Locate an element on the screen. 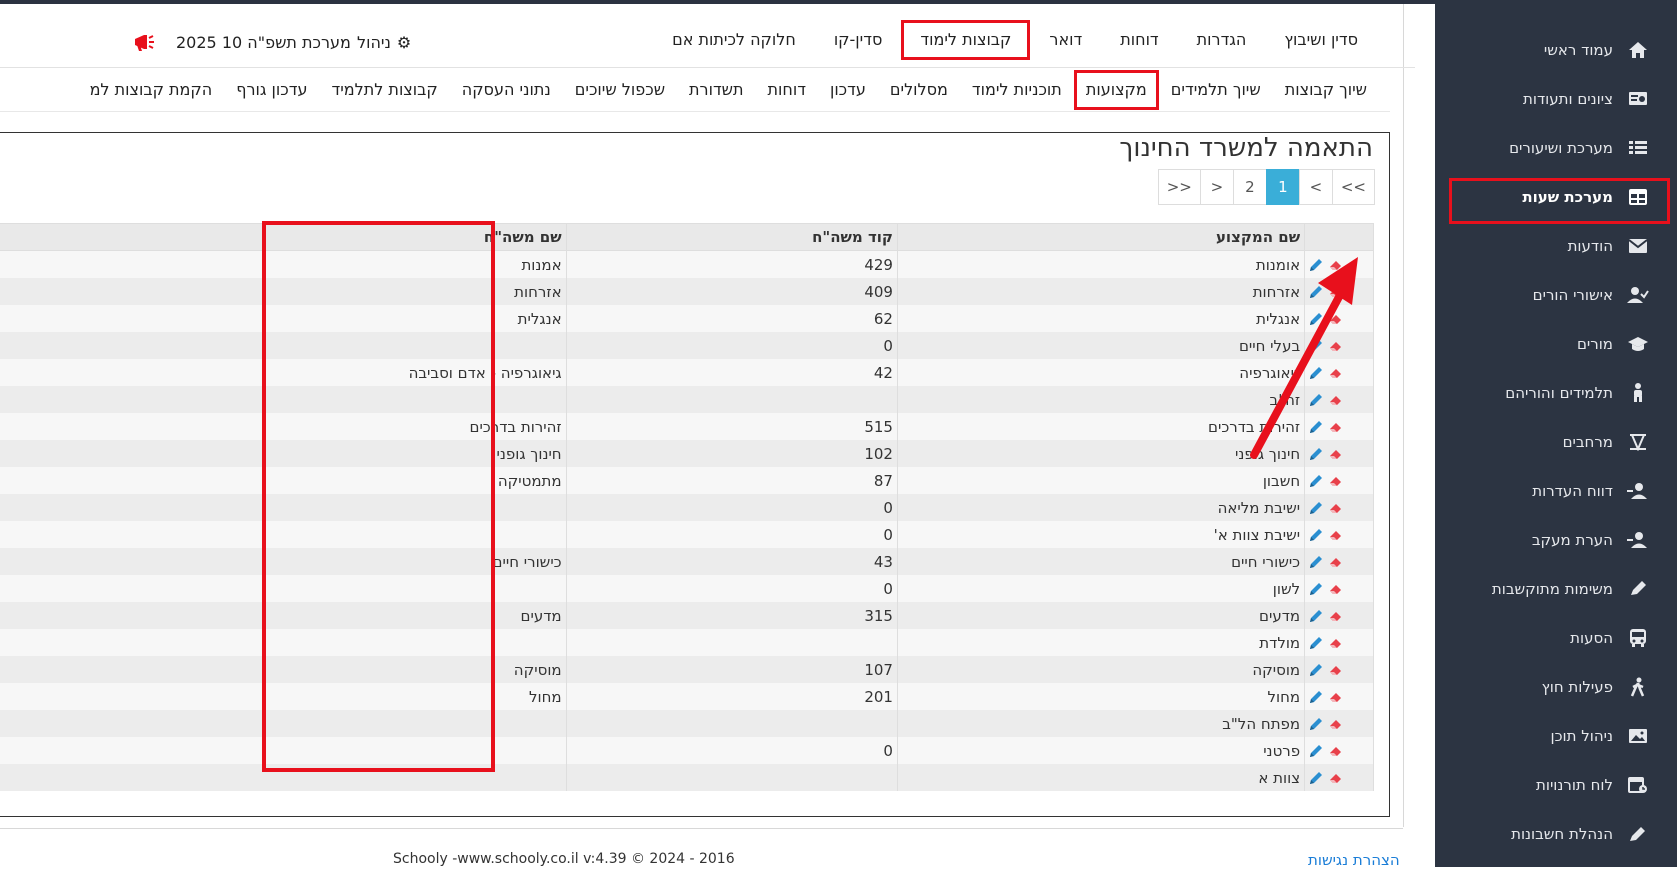 The height and width of the screenshot is (869, 1677). subject-cell: מוסיקה is located at coordinates (1101, 669).